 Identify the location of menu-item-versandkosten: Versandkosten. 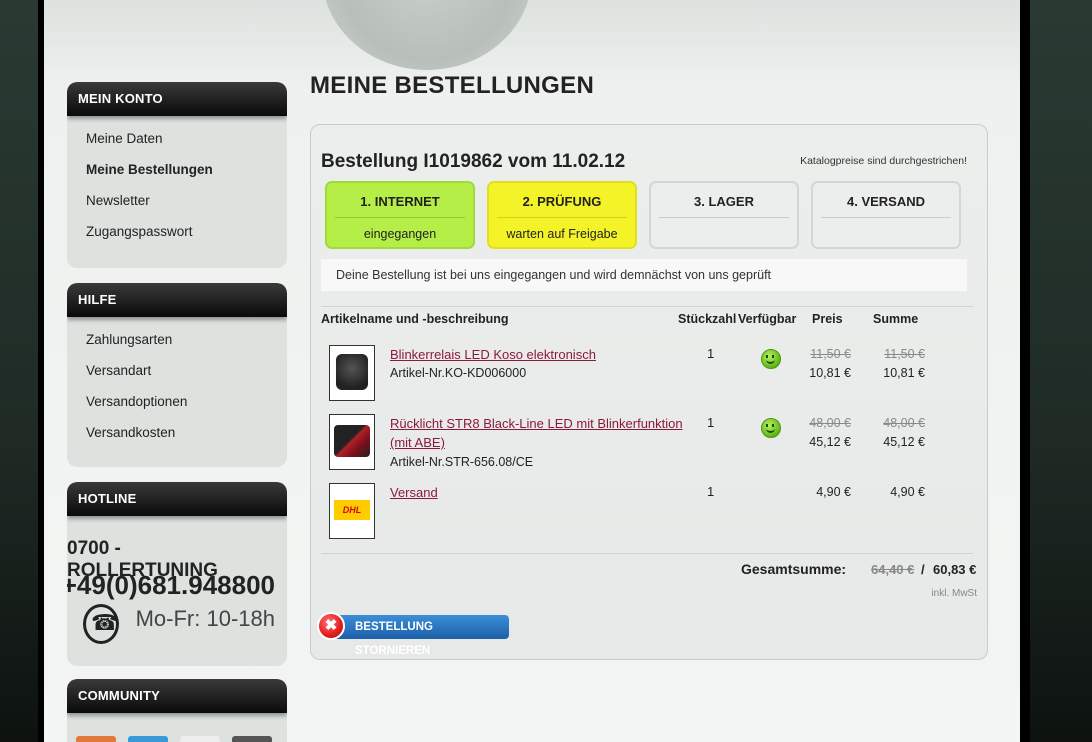
(177, 437).